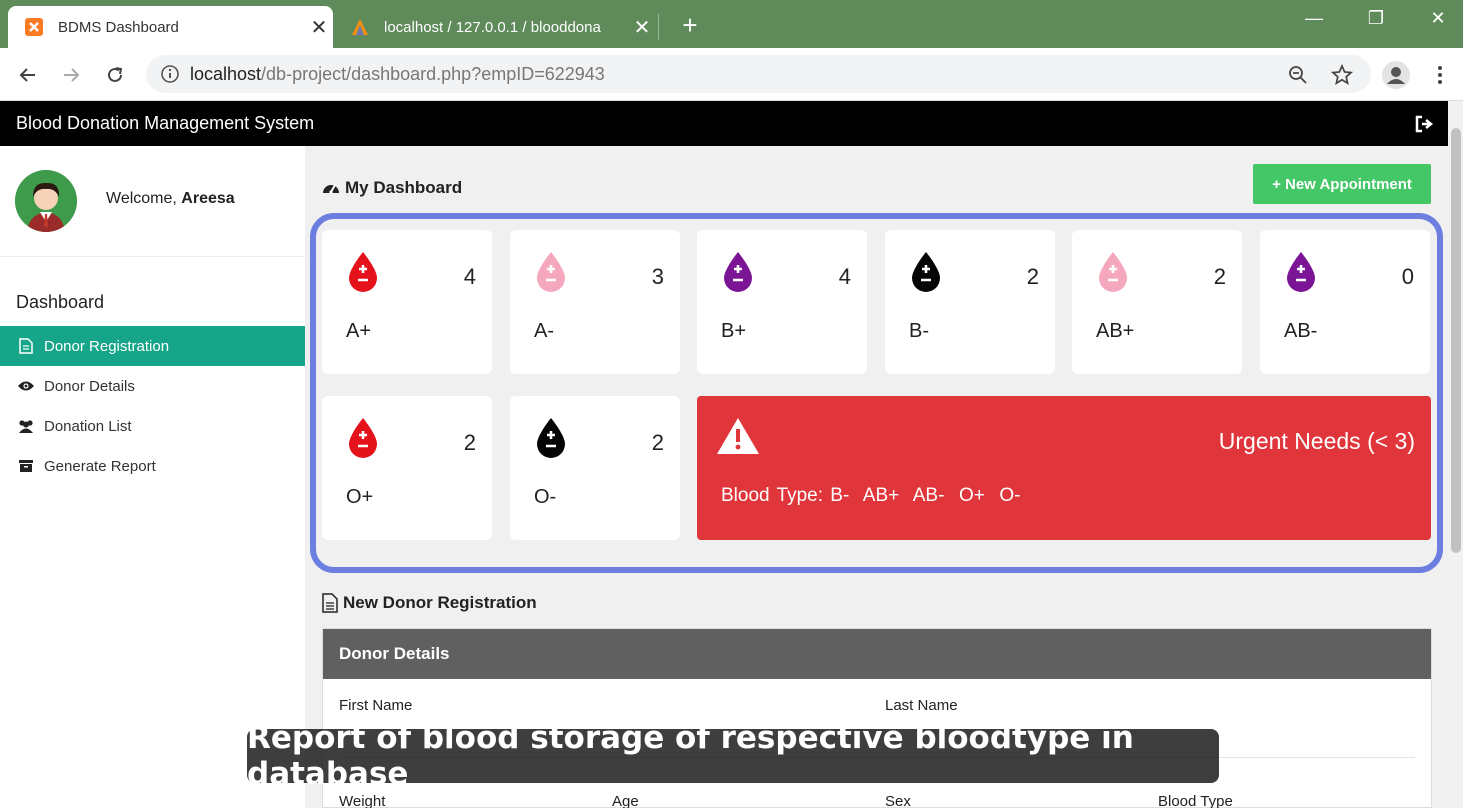 The height and width of the screenshot is (808, 1463). I want to click on users-icon, so click(26, 426).